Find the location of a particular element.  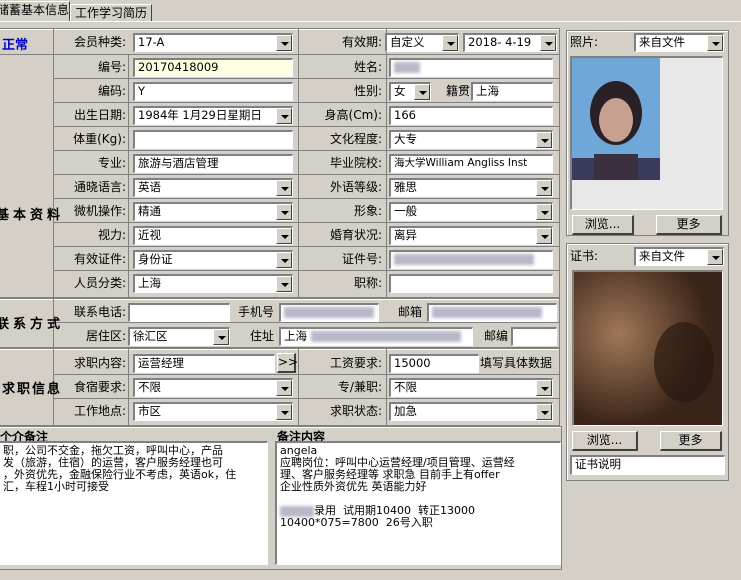

title-field is located at coordinates (471, 283).